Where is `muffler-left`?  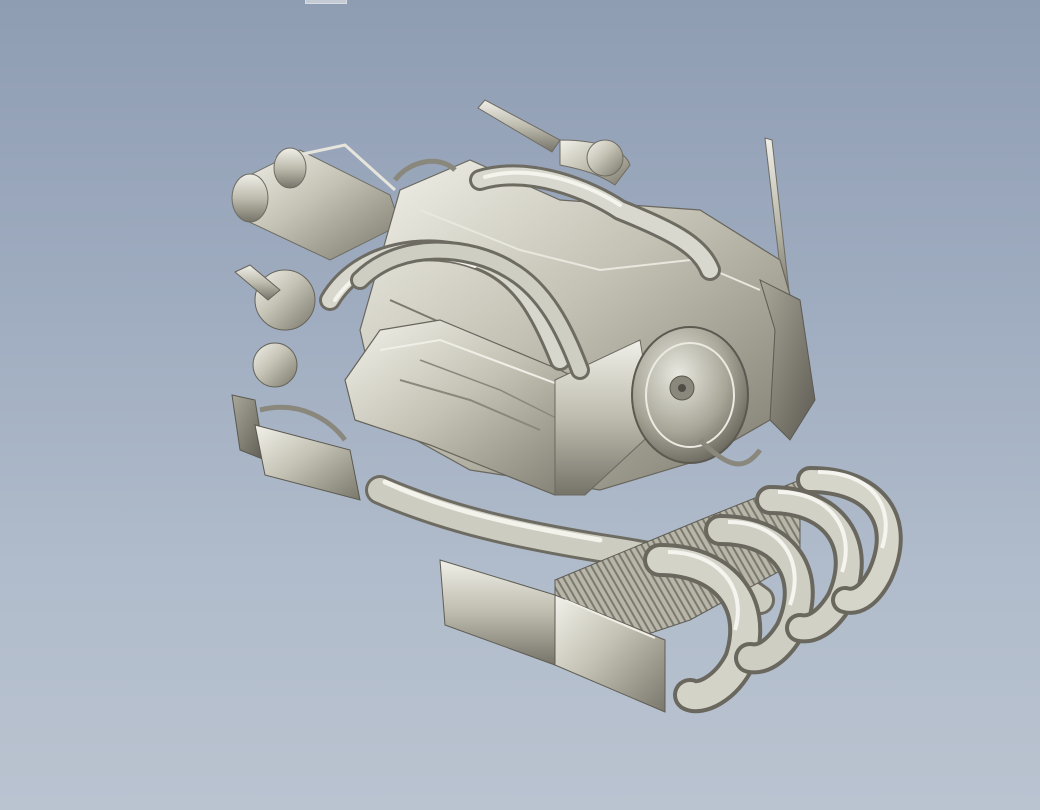
muffler-left is located at coordinates (316, 202).